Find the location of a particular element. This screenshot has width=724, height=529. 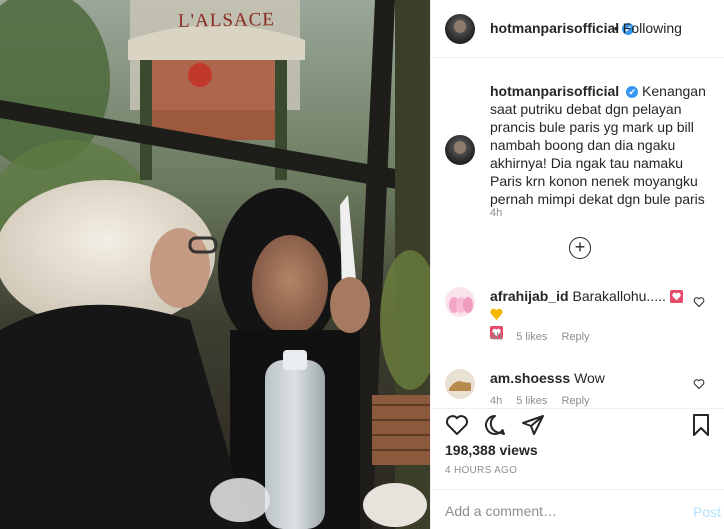

comment-icon is located at coordinates (495, 425).